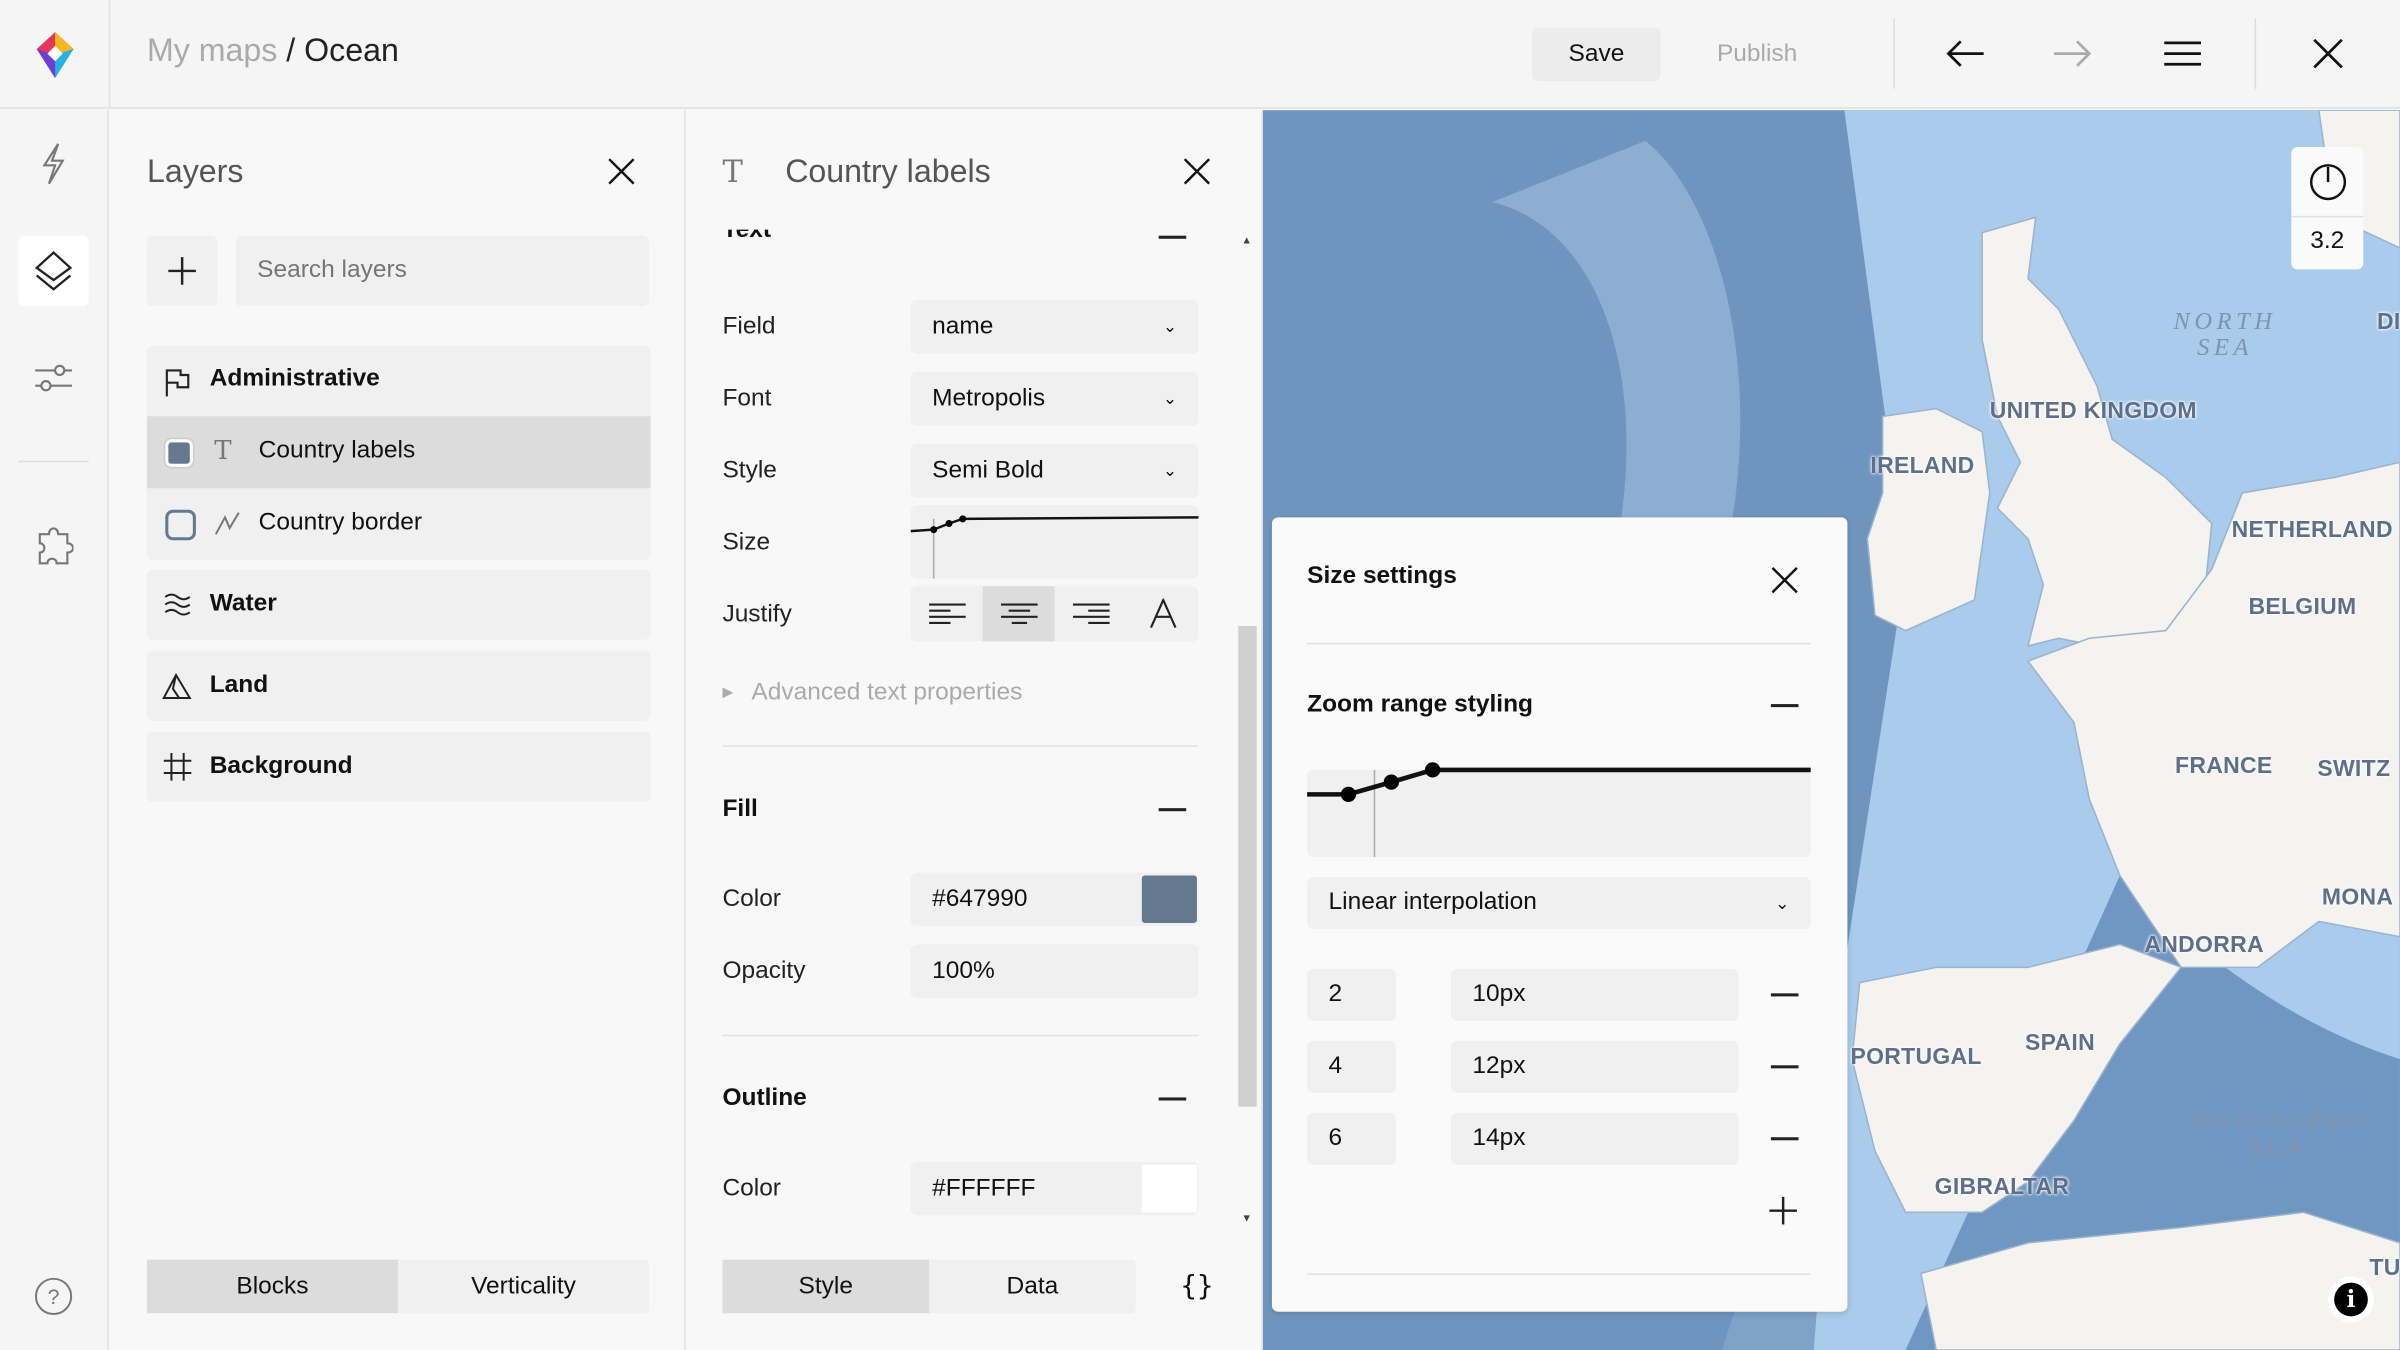  I want to click on interpolation-value: Linear interpolation, so click(1432, 902).